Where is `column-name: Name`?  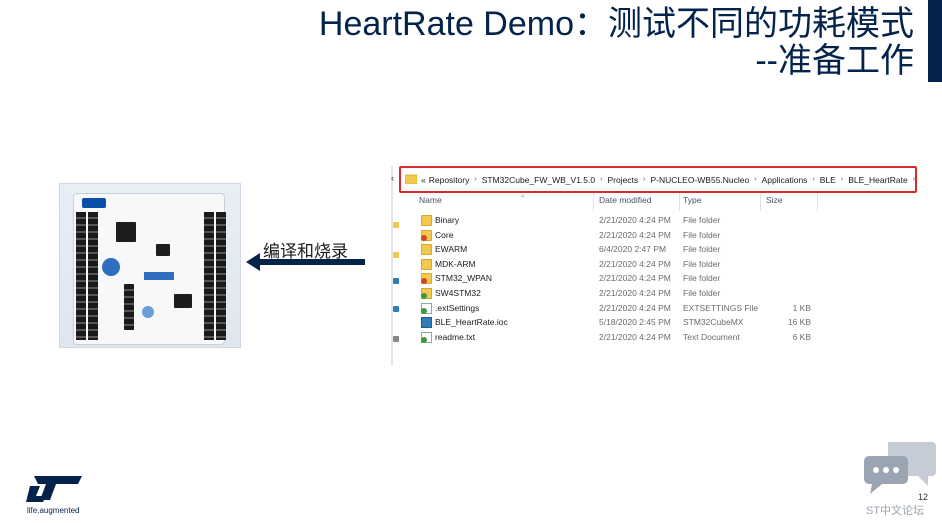
column-name: Name is located at coordinates (430, 200).